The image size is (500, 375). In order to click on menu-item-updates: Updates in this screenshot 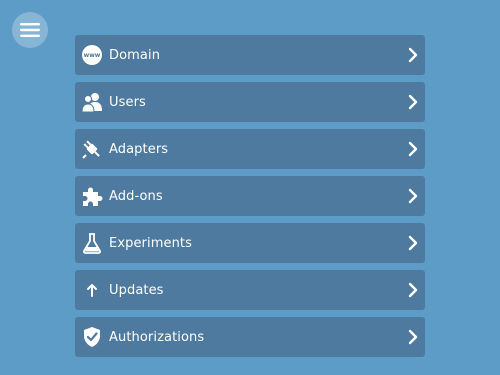, I will do `click(250, 290)`.